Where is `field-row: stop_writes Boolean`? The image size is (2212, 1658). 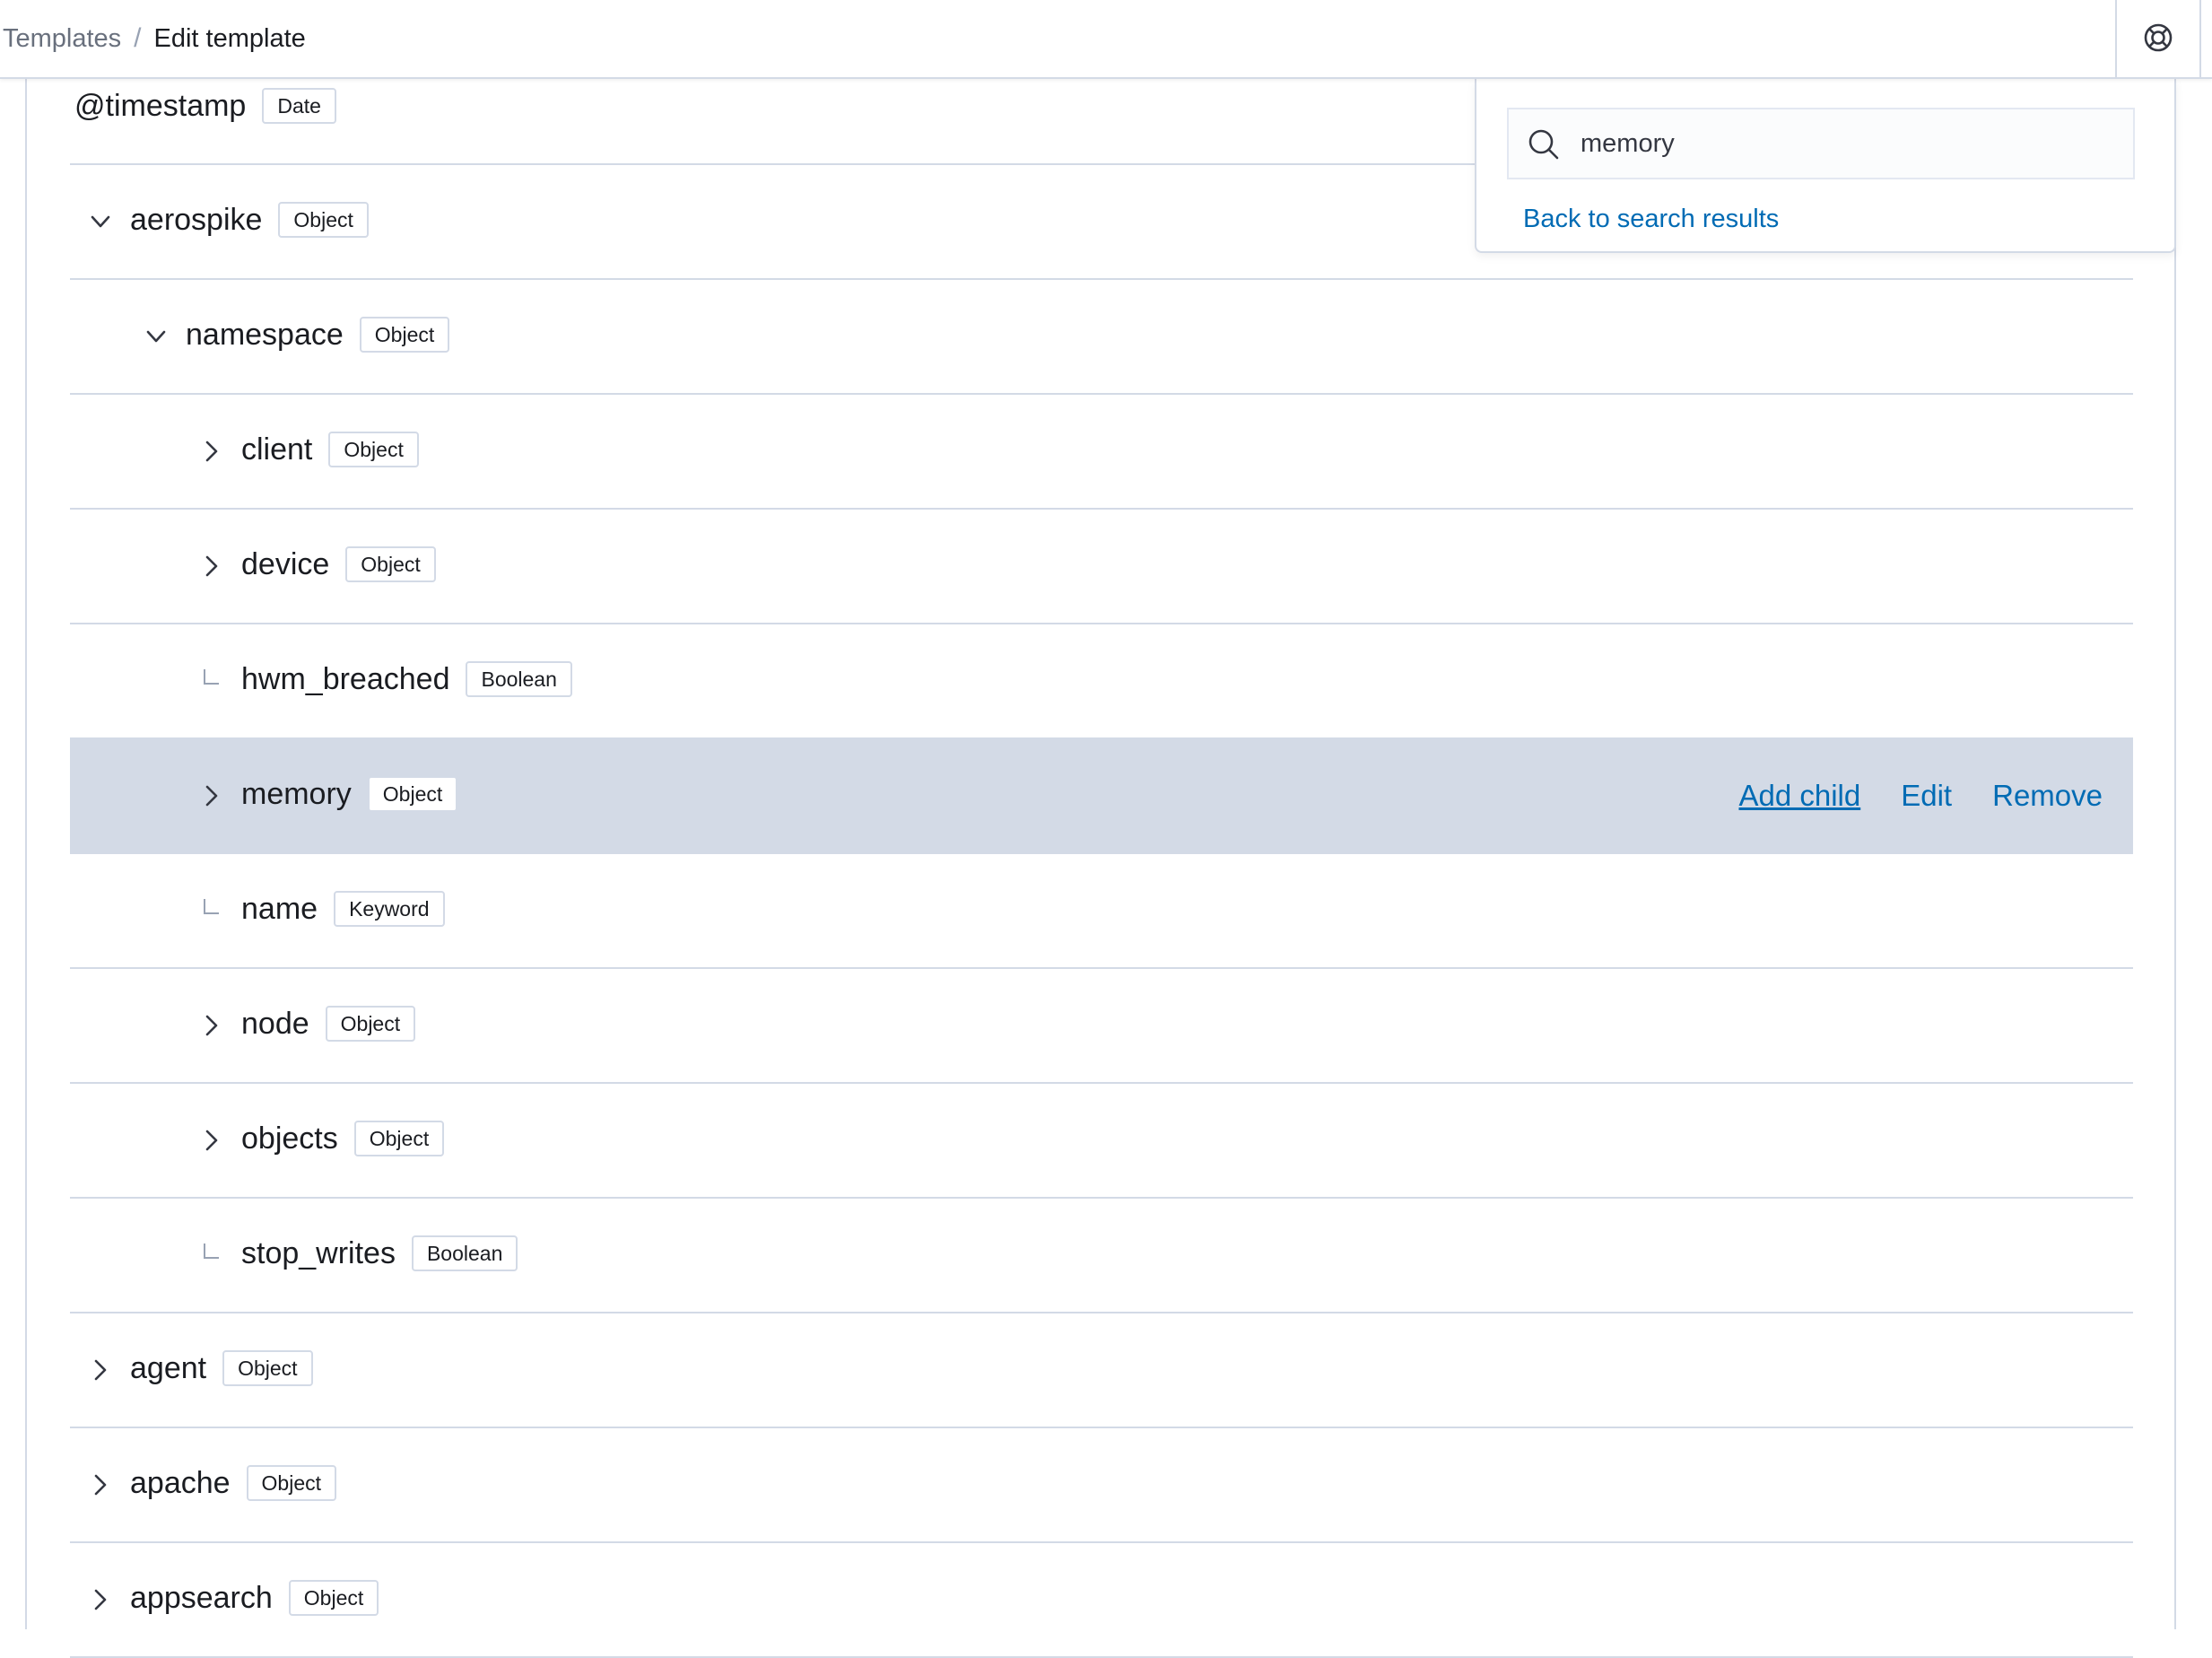 field-row: stop_writes Boolean is located at coordinates (1101, 1256).